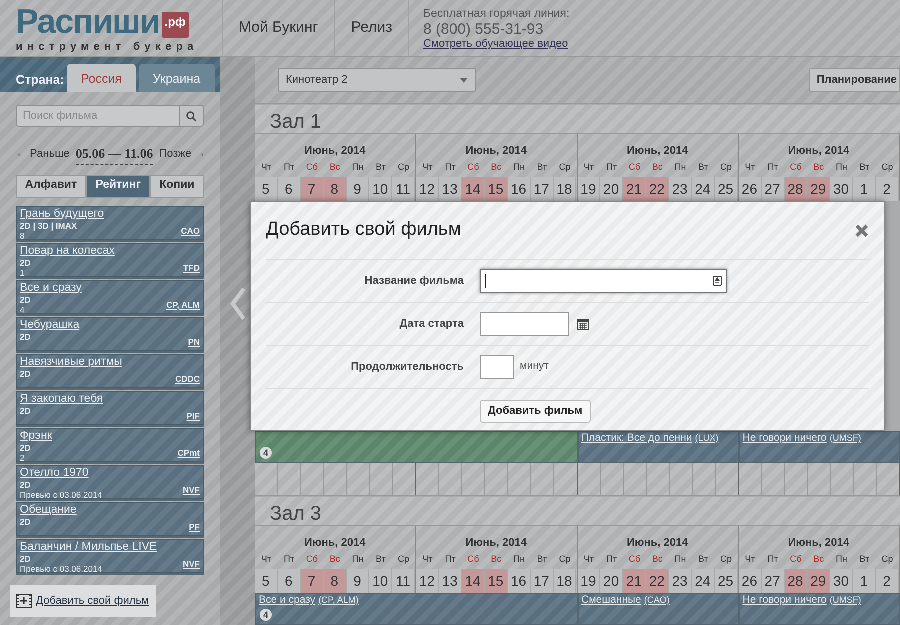 Image resolution: width=900 pixels, height=625 pixels. Describe the element at coordinates (583, 324) in the screenshot. I see `calendar-icon` at that location.